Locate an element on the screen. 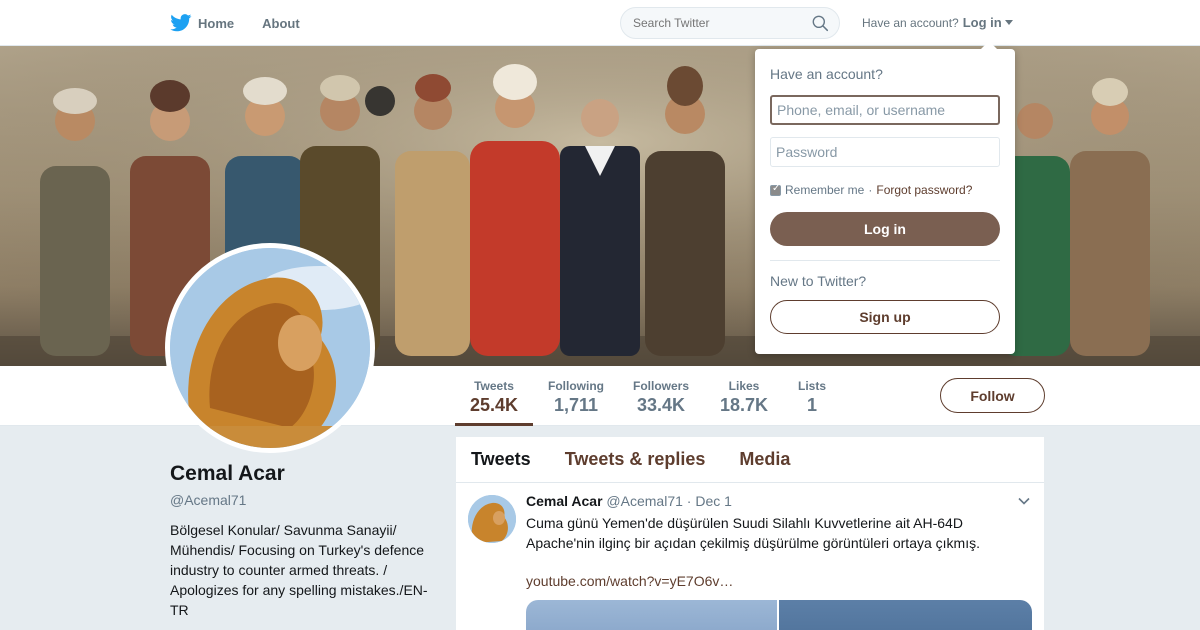  stat-value: 1 is located at coordinates (811, 405).